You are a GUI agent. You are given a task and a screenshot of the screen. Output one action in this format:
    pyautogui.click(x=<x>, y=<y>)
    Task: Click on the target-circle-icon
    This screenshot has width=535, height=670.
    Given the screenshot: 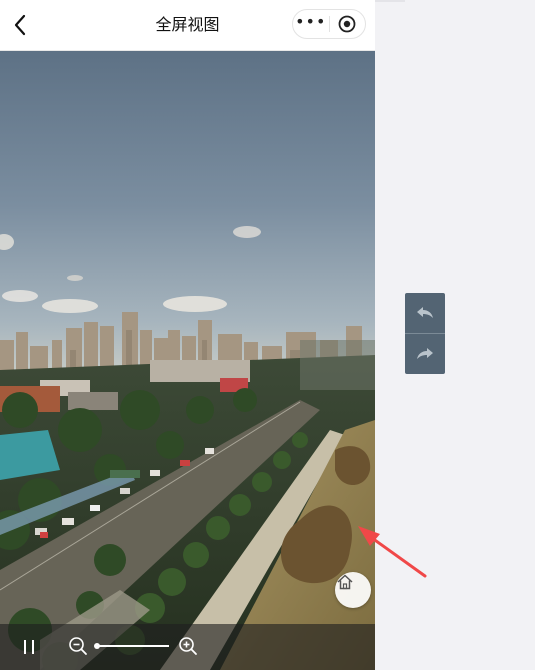 What is the action you would take?
    pyautogui.click(x=347, y=24)
    